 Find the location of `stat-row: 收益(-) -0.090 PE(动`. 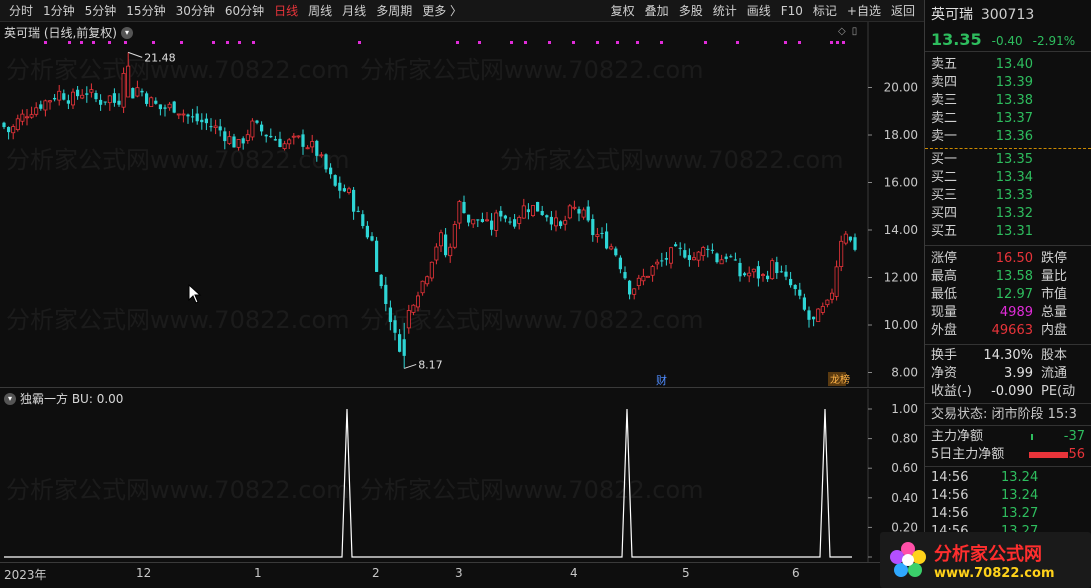

stat-row: 收益(-) -0.090 PE(动 is located at coordinates (1008, 392).